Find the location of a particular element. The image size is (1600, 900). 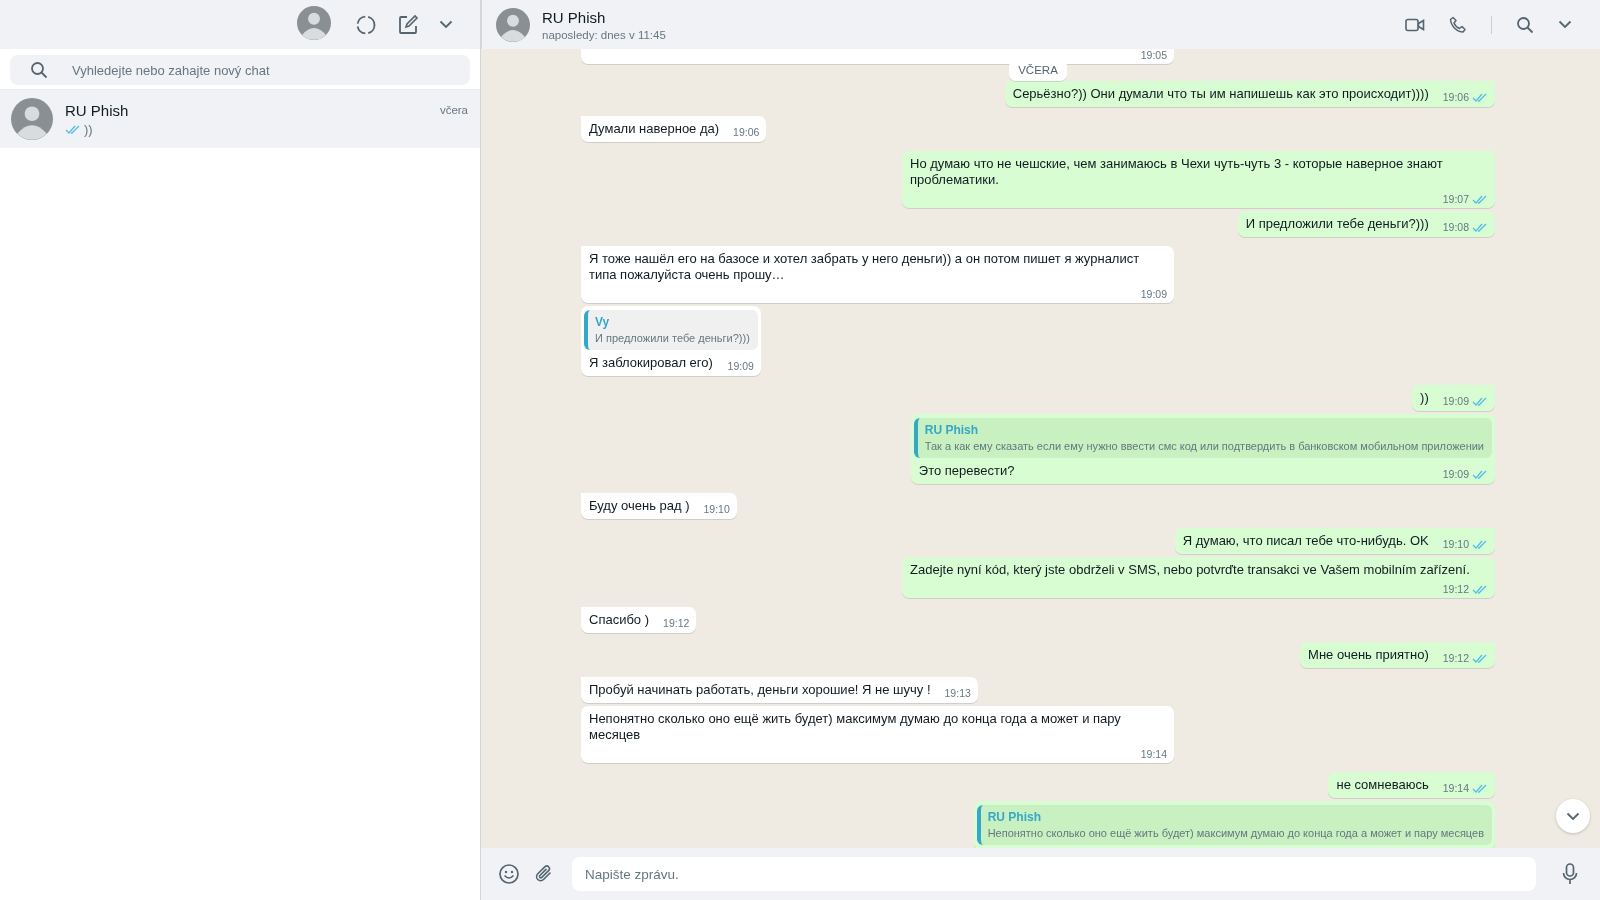

chevron-down-icon is located at coordinates (1573, 816).